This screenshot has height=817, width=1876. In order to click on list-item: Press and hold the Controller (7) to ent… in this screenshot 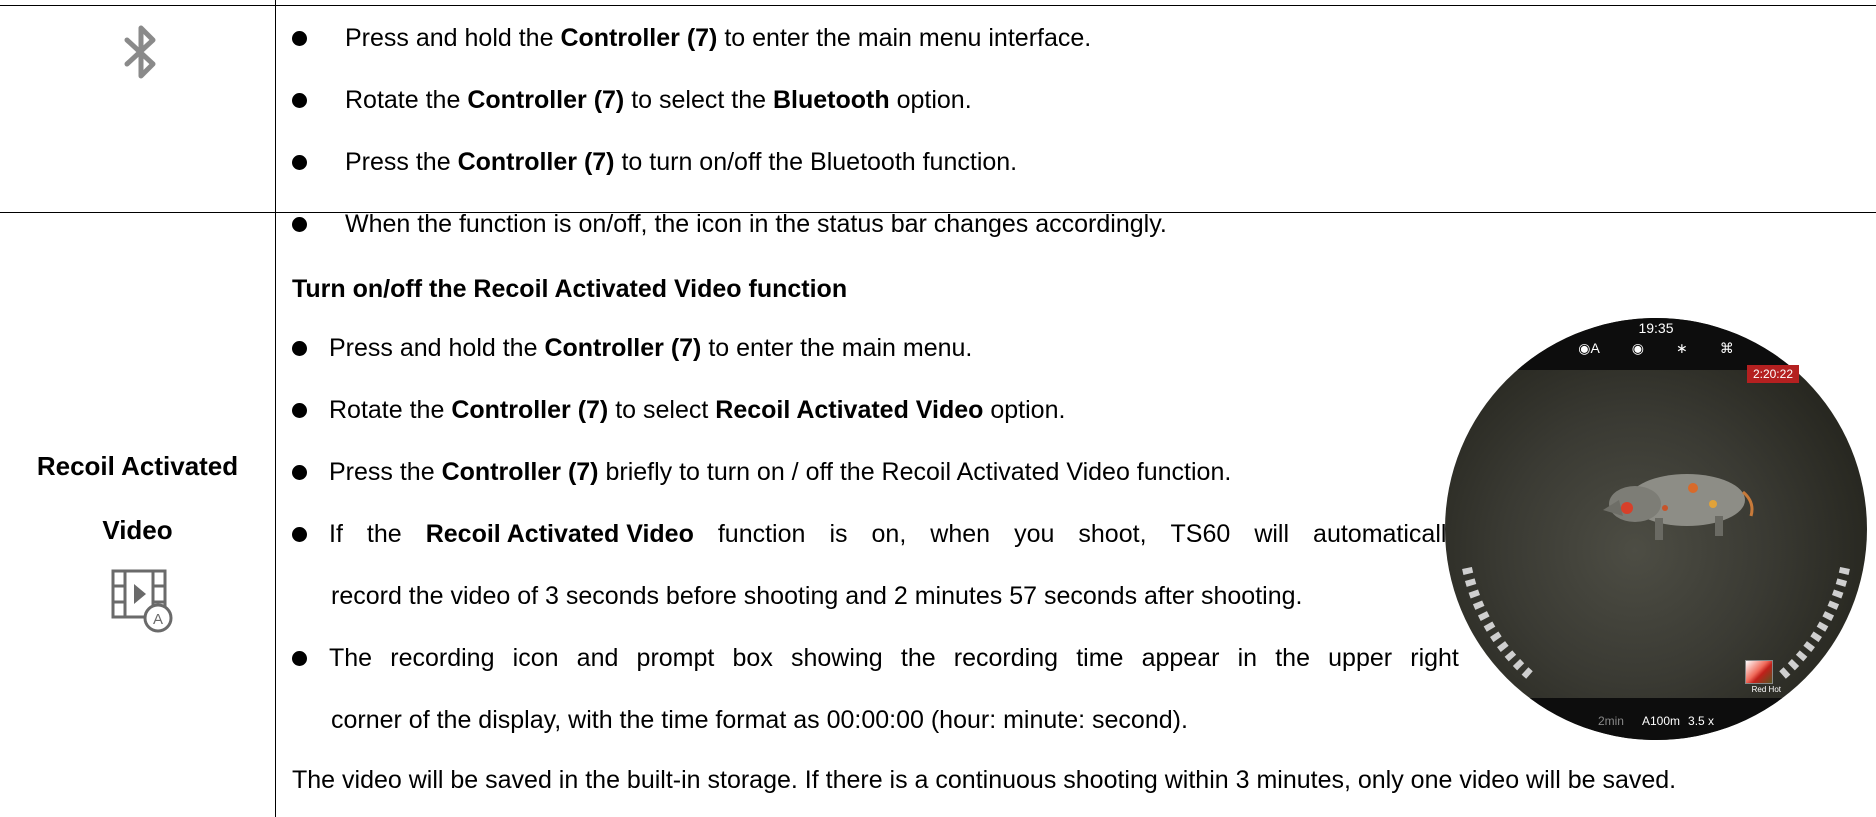, I will do `click(1072, 38)`.